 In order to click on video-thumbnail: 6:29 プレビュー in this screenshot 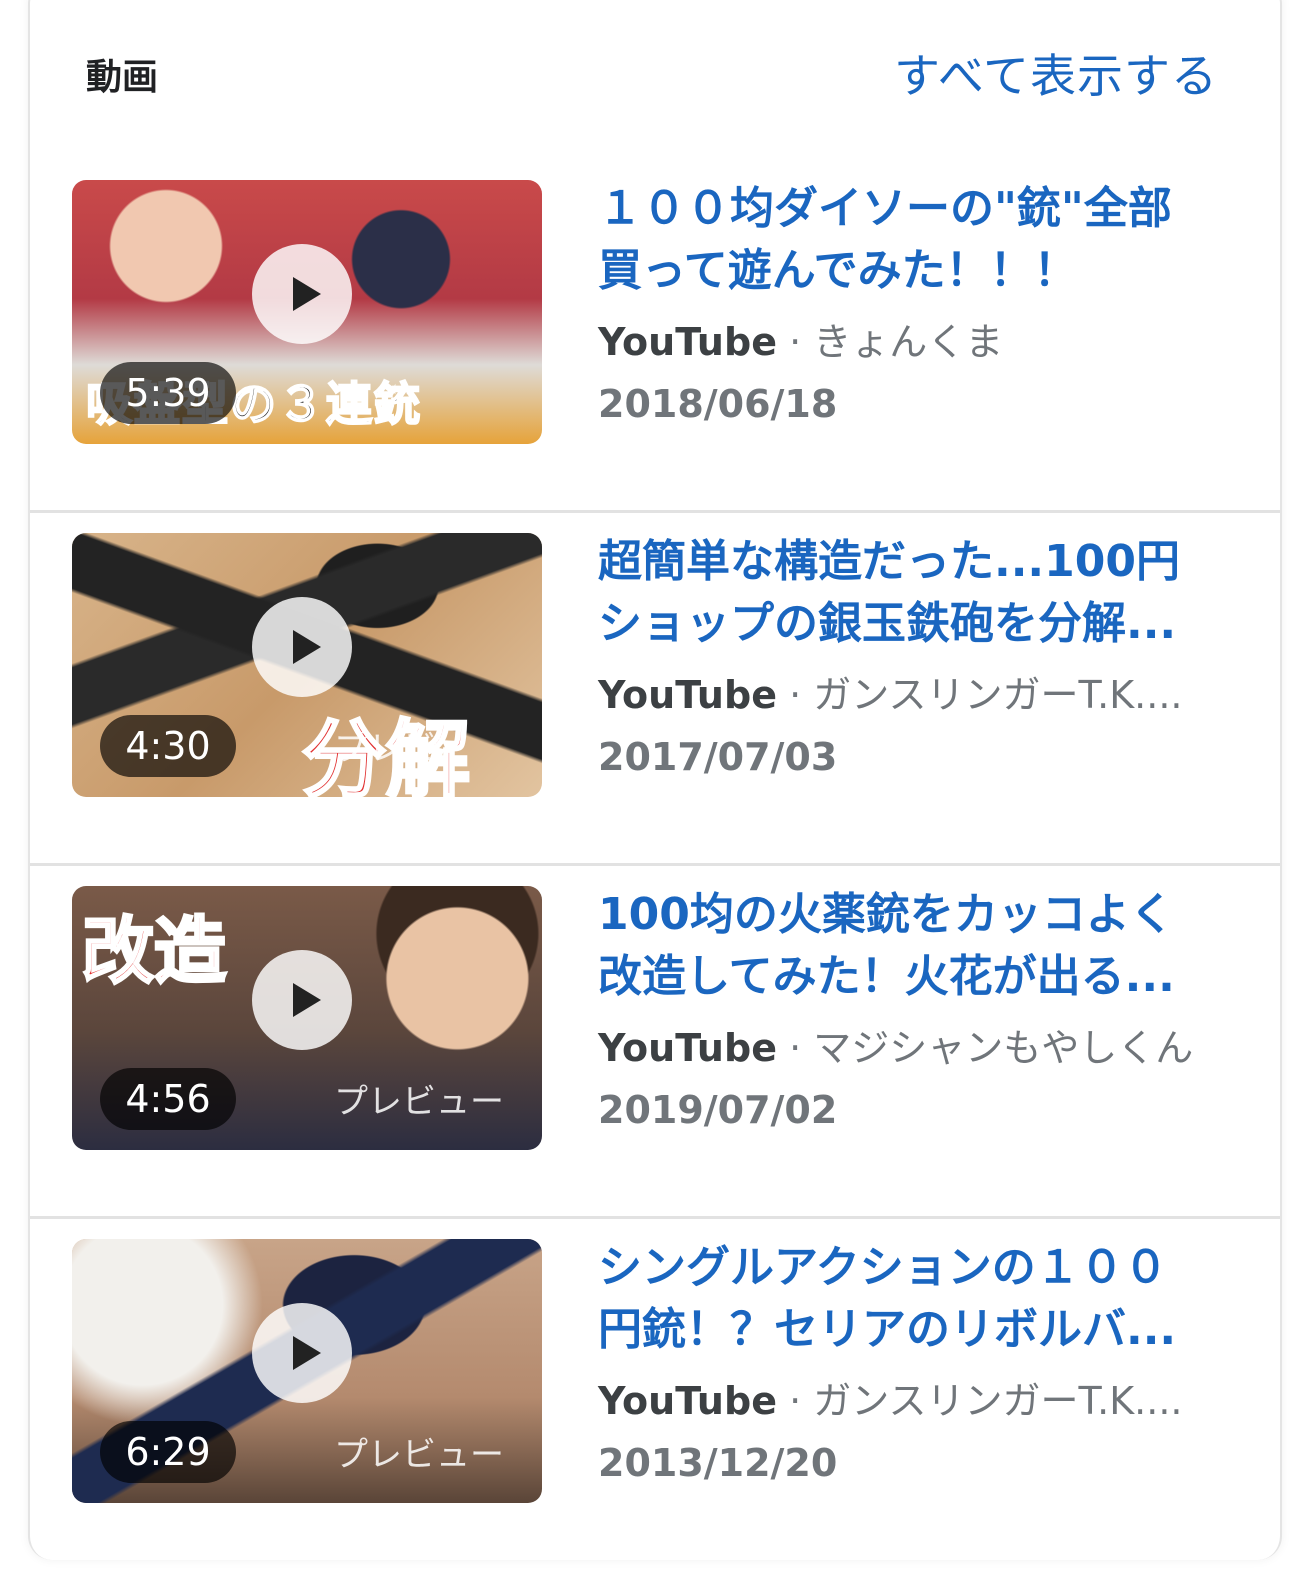, I will do `click(307, 1371)`.